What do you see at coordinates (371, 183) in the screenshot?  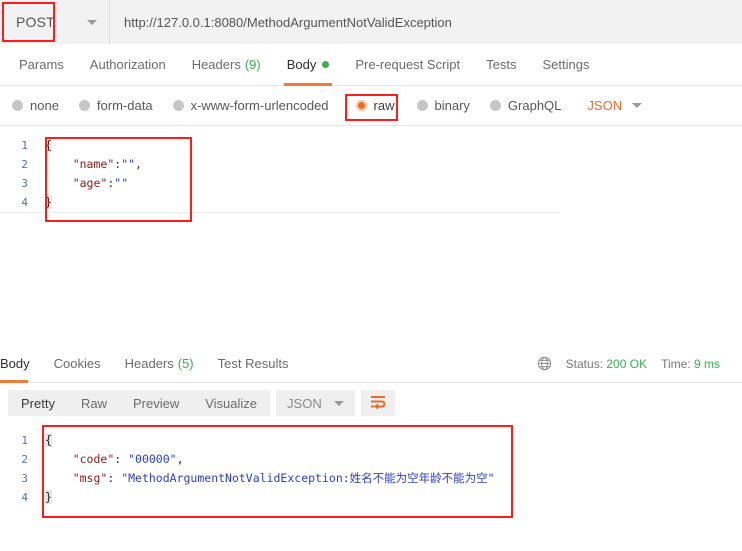 I see `code-line: 3 "age":""` at bounding box center [371, 183].